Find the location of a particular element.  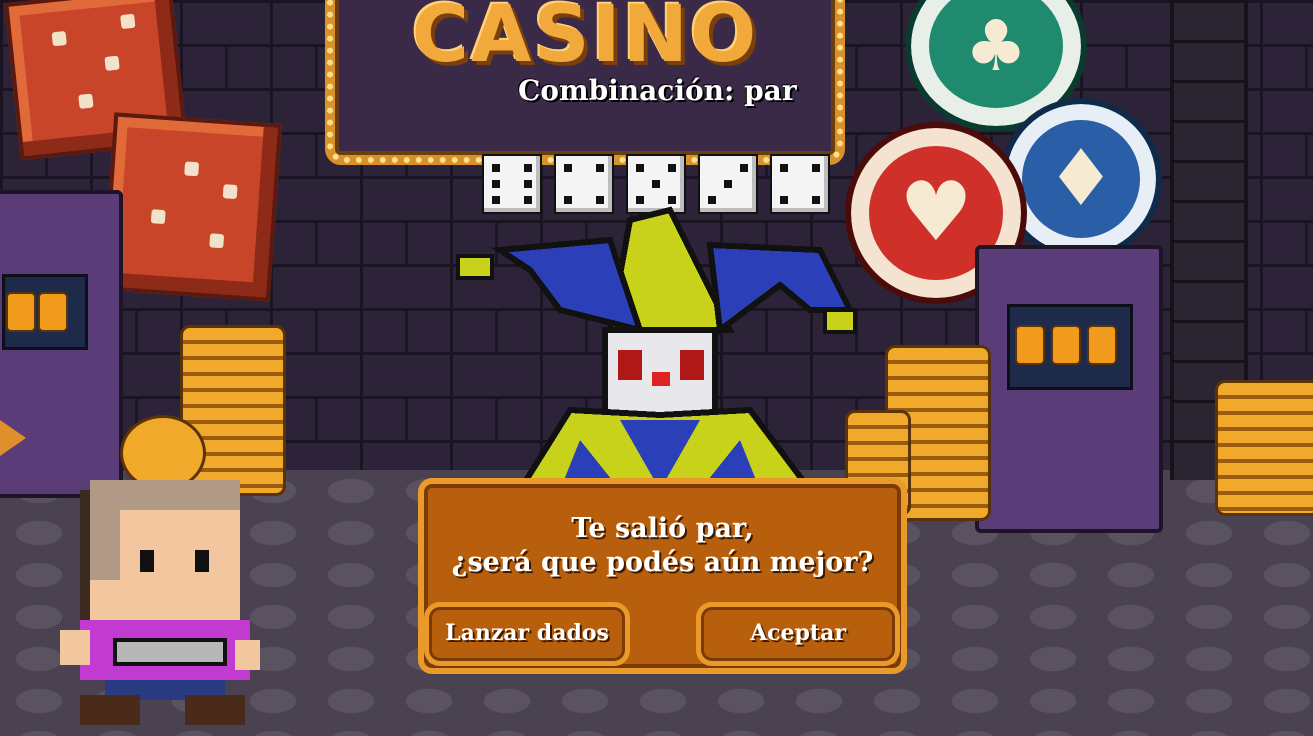

roll-dice-button: Lanzar dados is located at coordinates (527, 634).